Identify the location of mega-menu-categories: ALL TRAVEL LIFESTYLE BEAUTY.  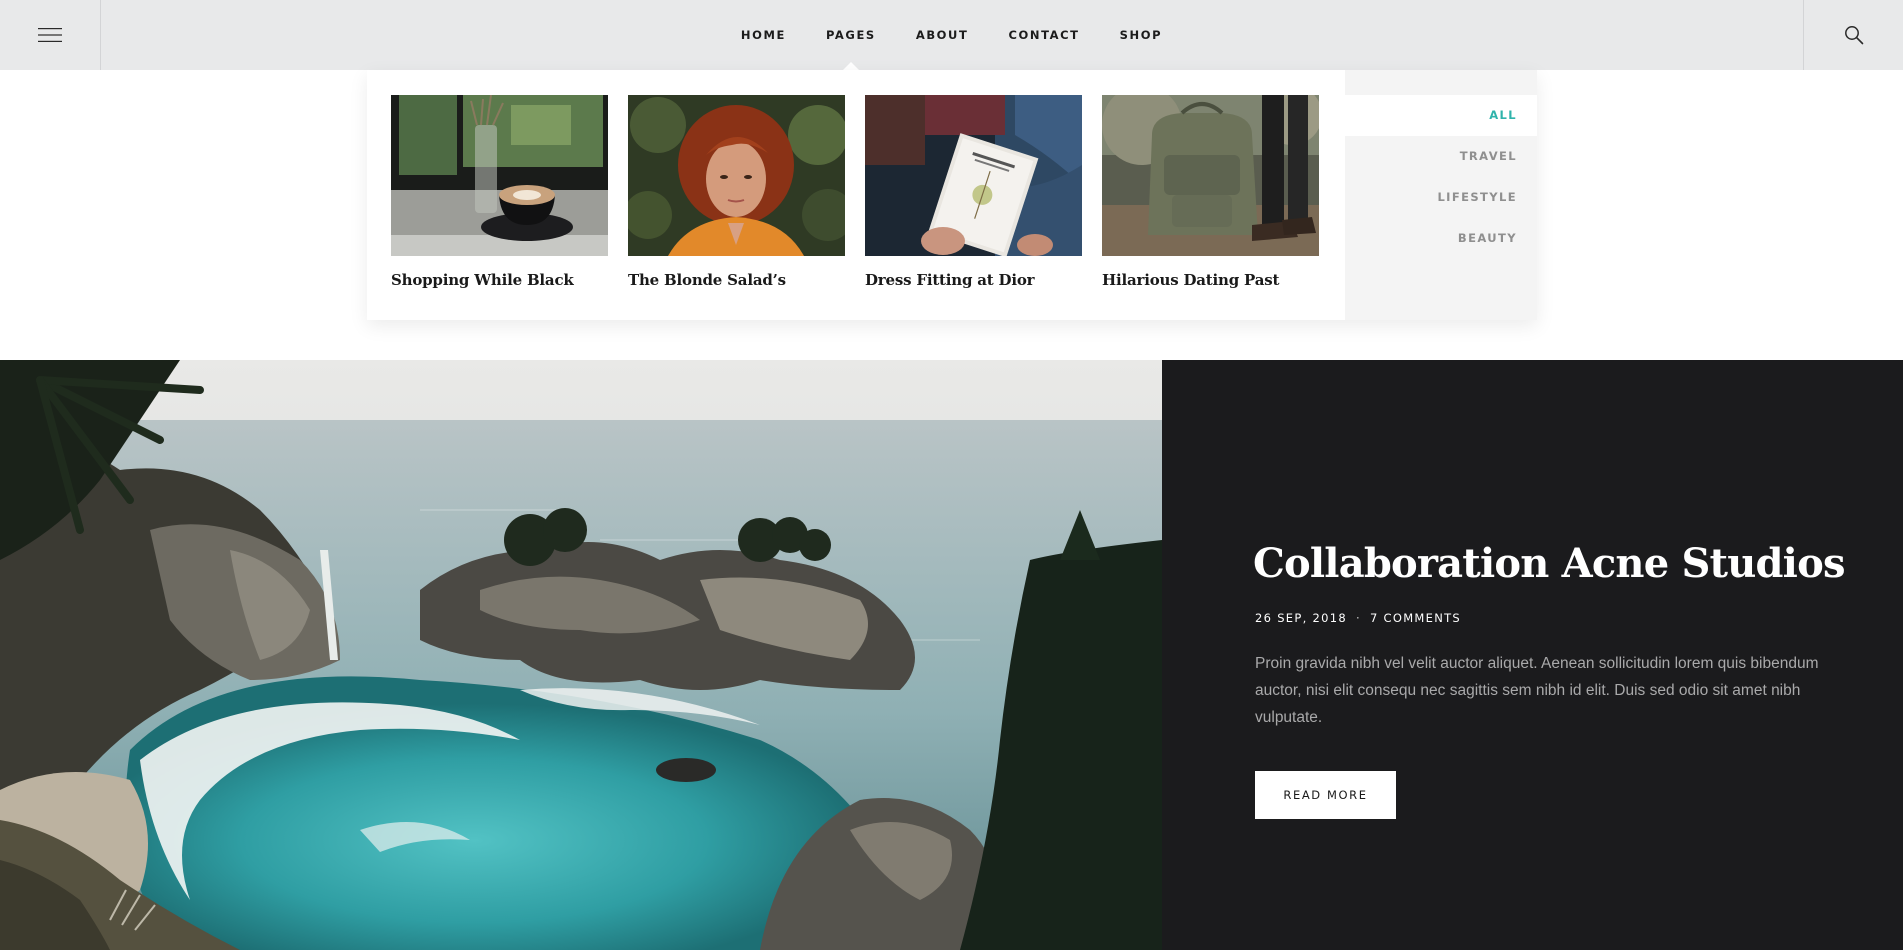
(1441, 195).